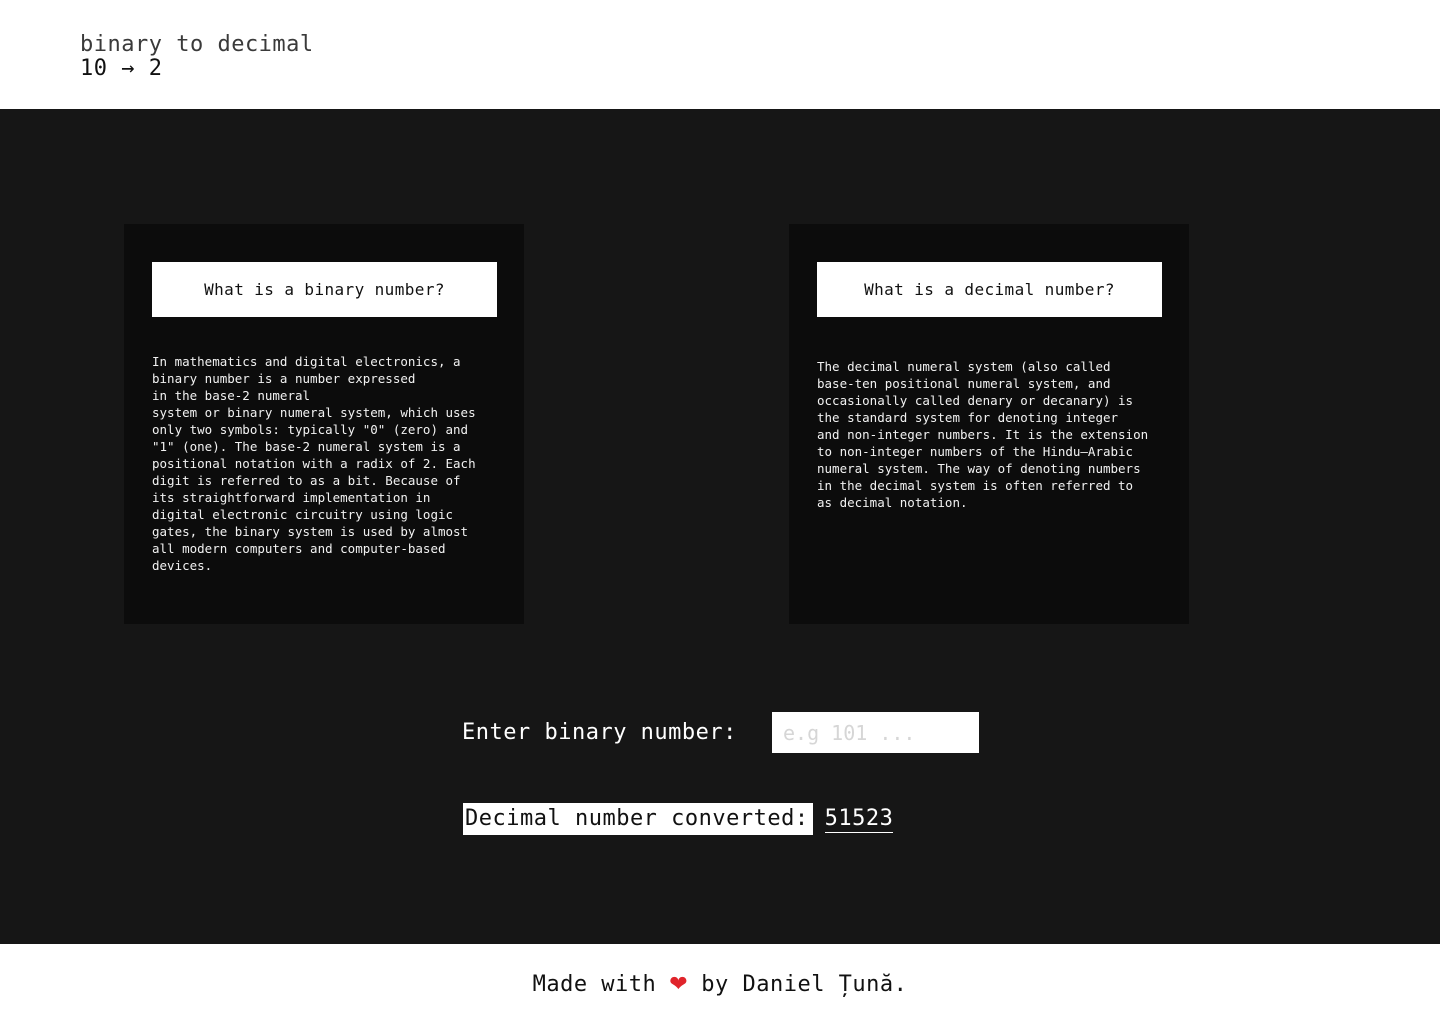 This screenshot has height=1024, width=1440. I want to click on result-label: Decimal number converted:, so click(638, 819).